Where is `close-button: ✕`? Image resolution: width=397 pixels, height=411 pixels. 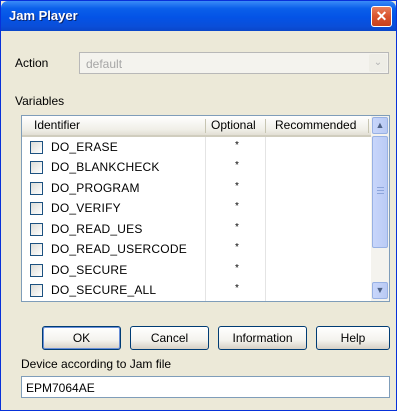 close-button: ✕ is located at coordinates (381, 16).